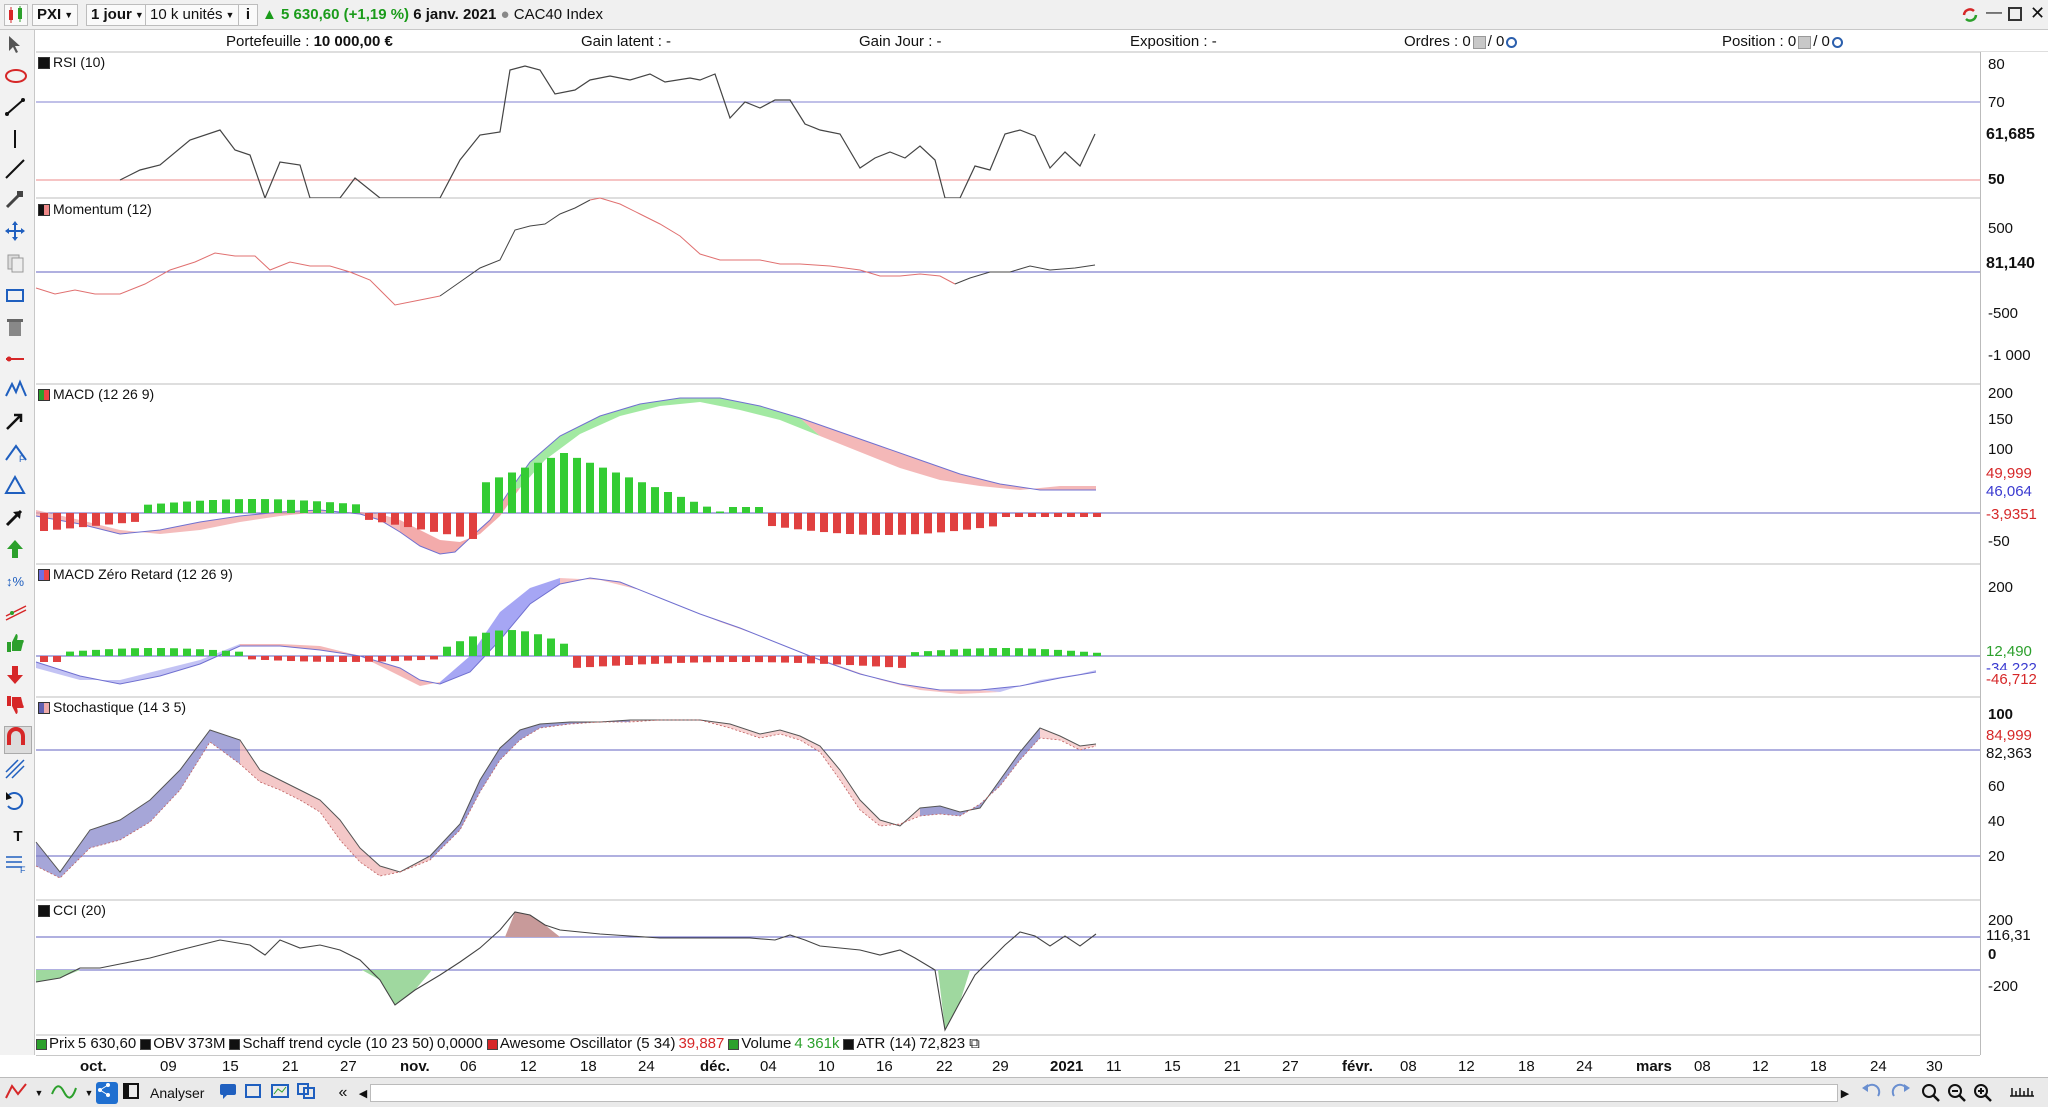 This screenshot has width=2048, height=1107. Describe the element at coordinates (307, 1093) in the screenshot. I see `compare-icon` at that location.